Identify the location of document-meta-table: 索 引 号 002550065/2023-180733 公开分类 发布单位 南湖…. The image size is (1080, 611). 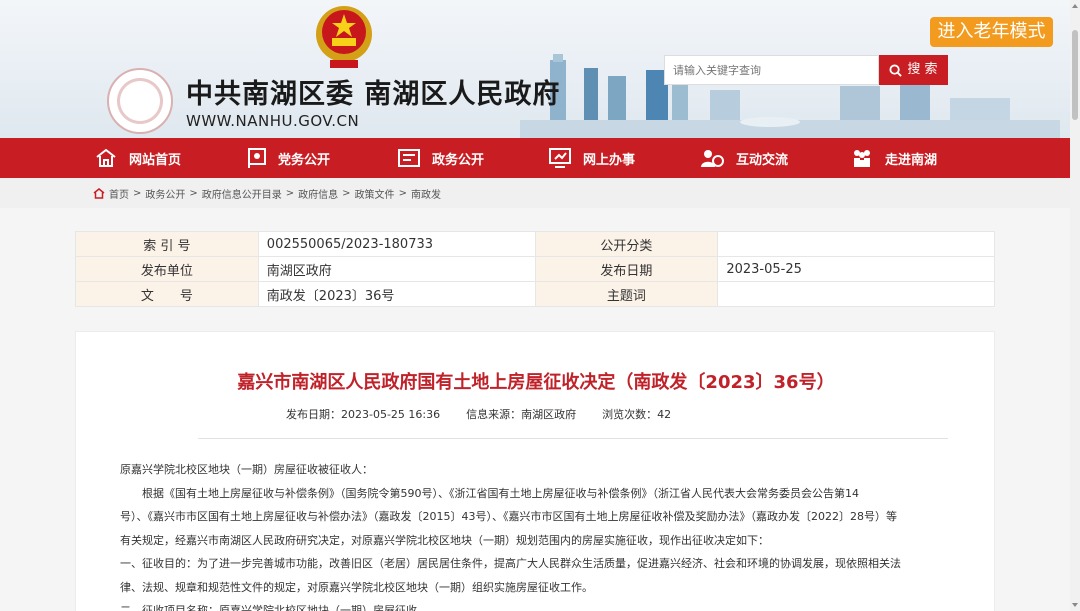
(535, 269).